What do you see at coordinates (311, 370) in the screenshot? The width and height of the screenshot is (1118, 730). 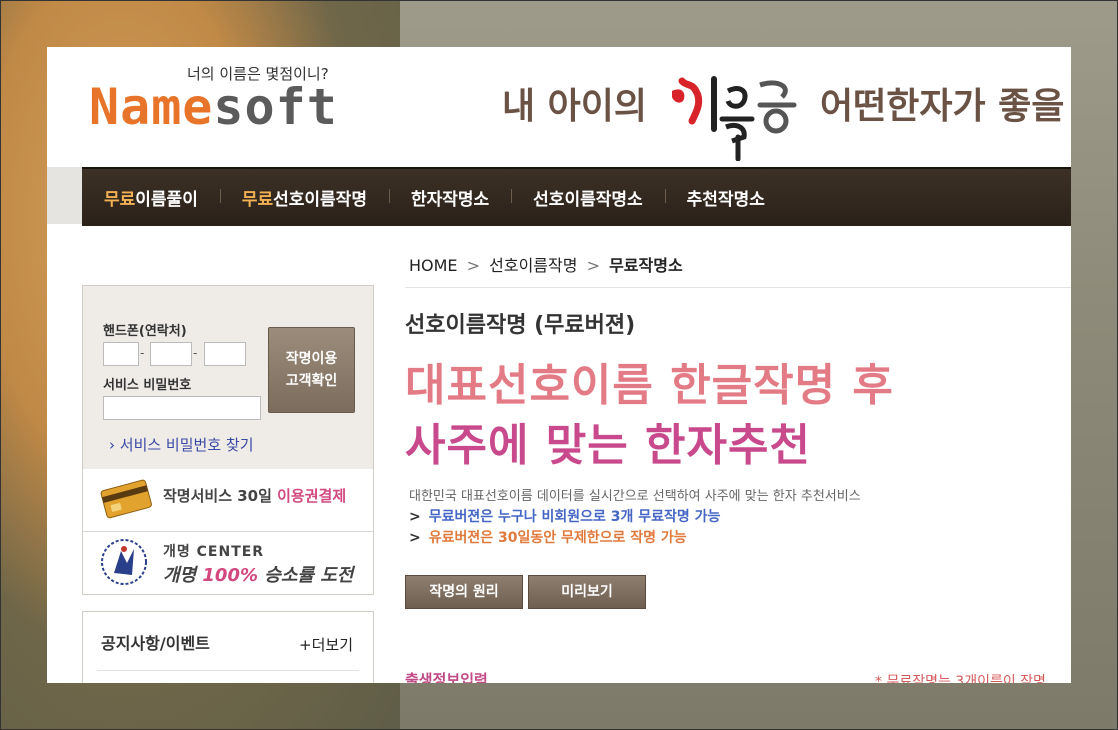 I see `customer-confirm-button: 작명이용 고객확인` at bounding box center [311, 370].